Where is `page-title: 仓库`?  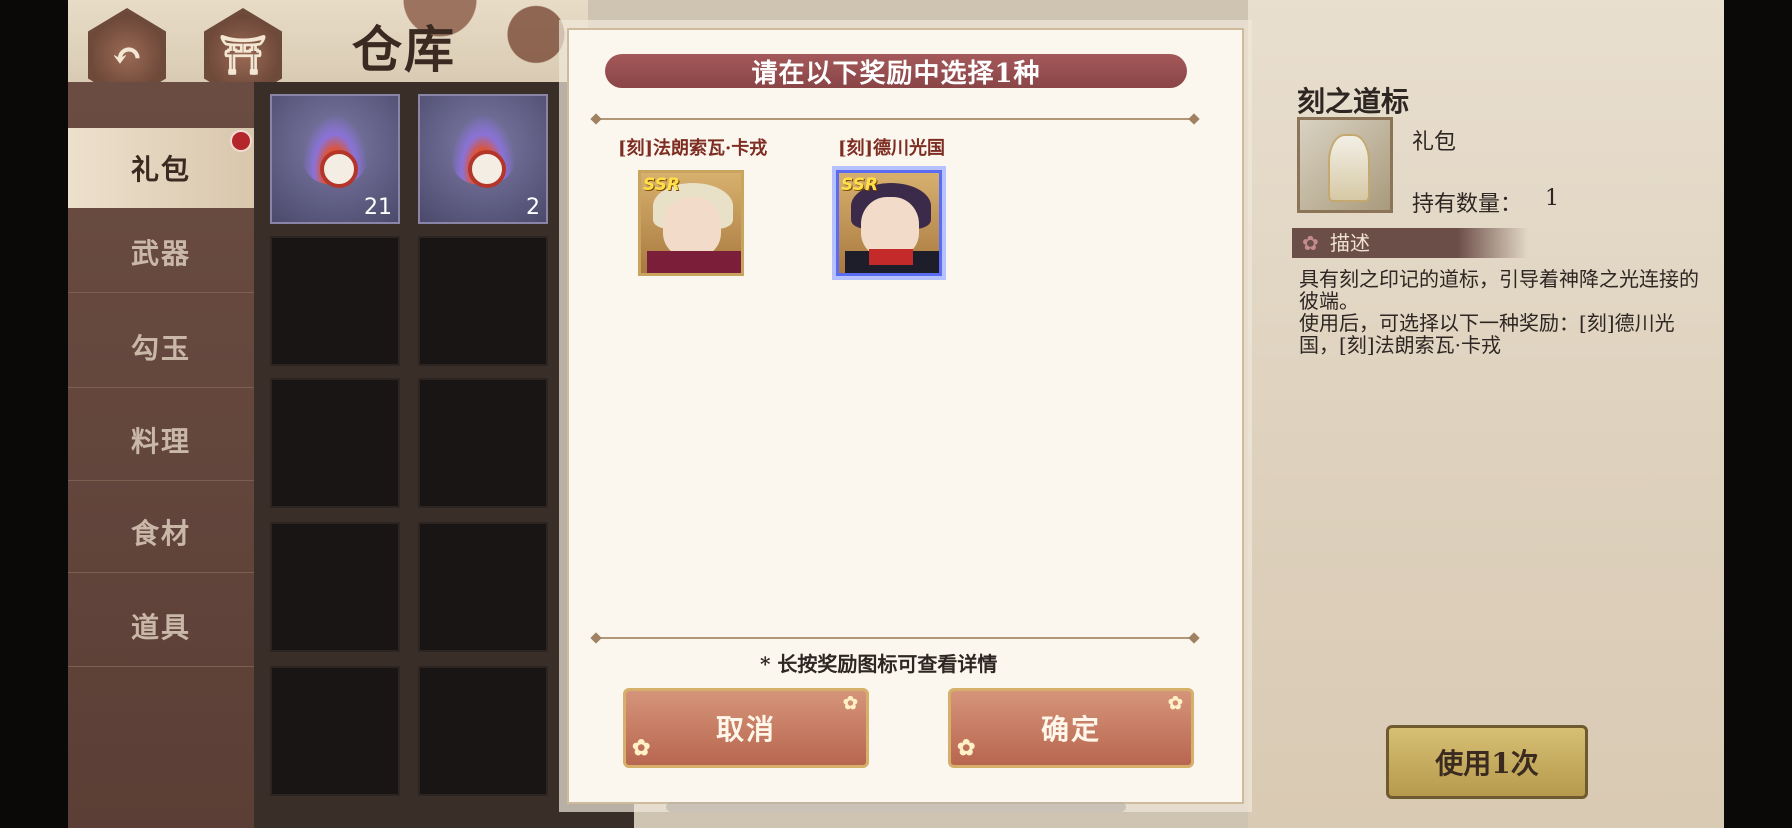
page-title: 仓库 is located at coordinates (404, 49).